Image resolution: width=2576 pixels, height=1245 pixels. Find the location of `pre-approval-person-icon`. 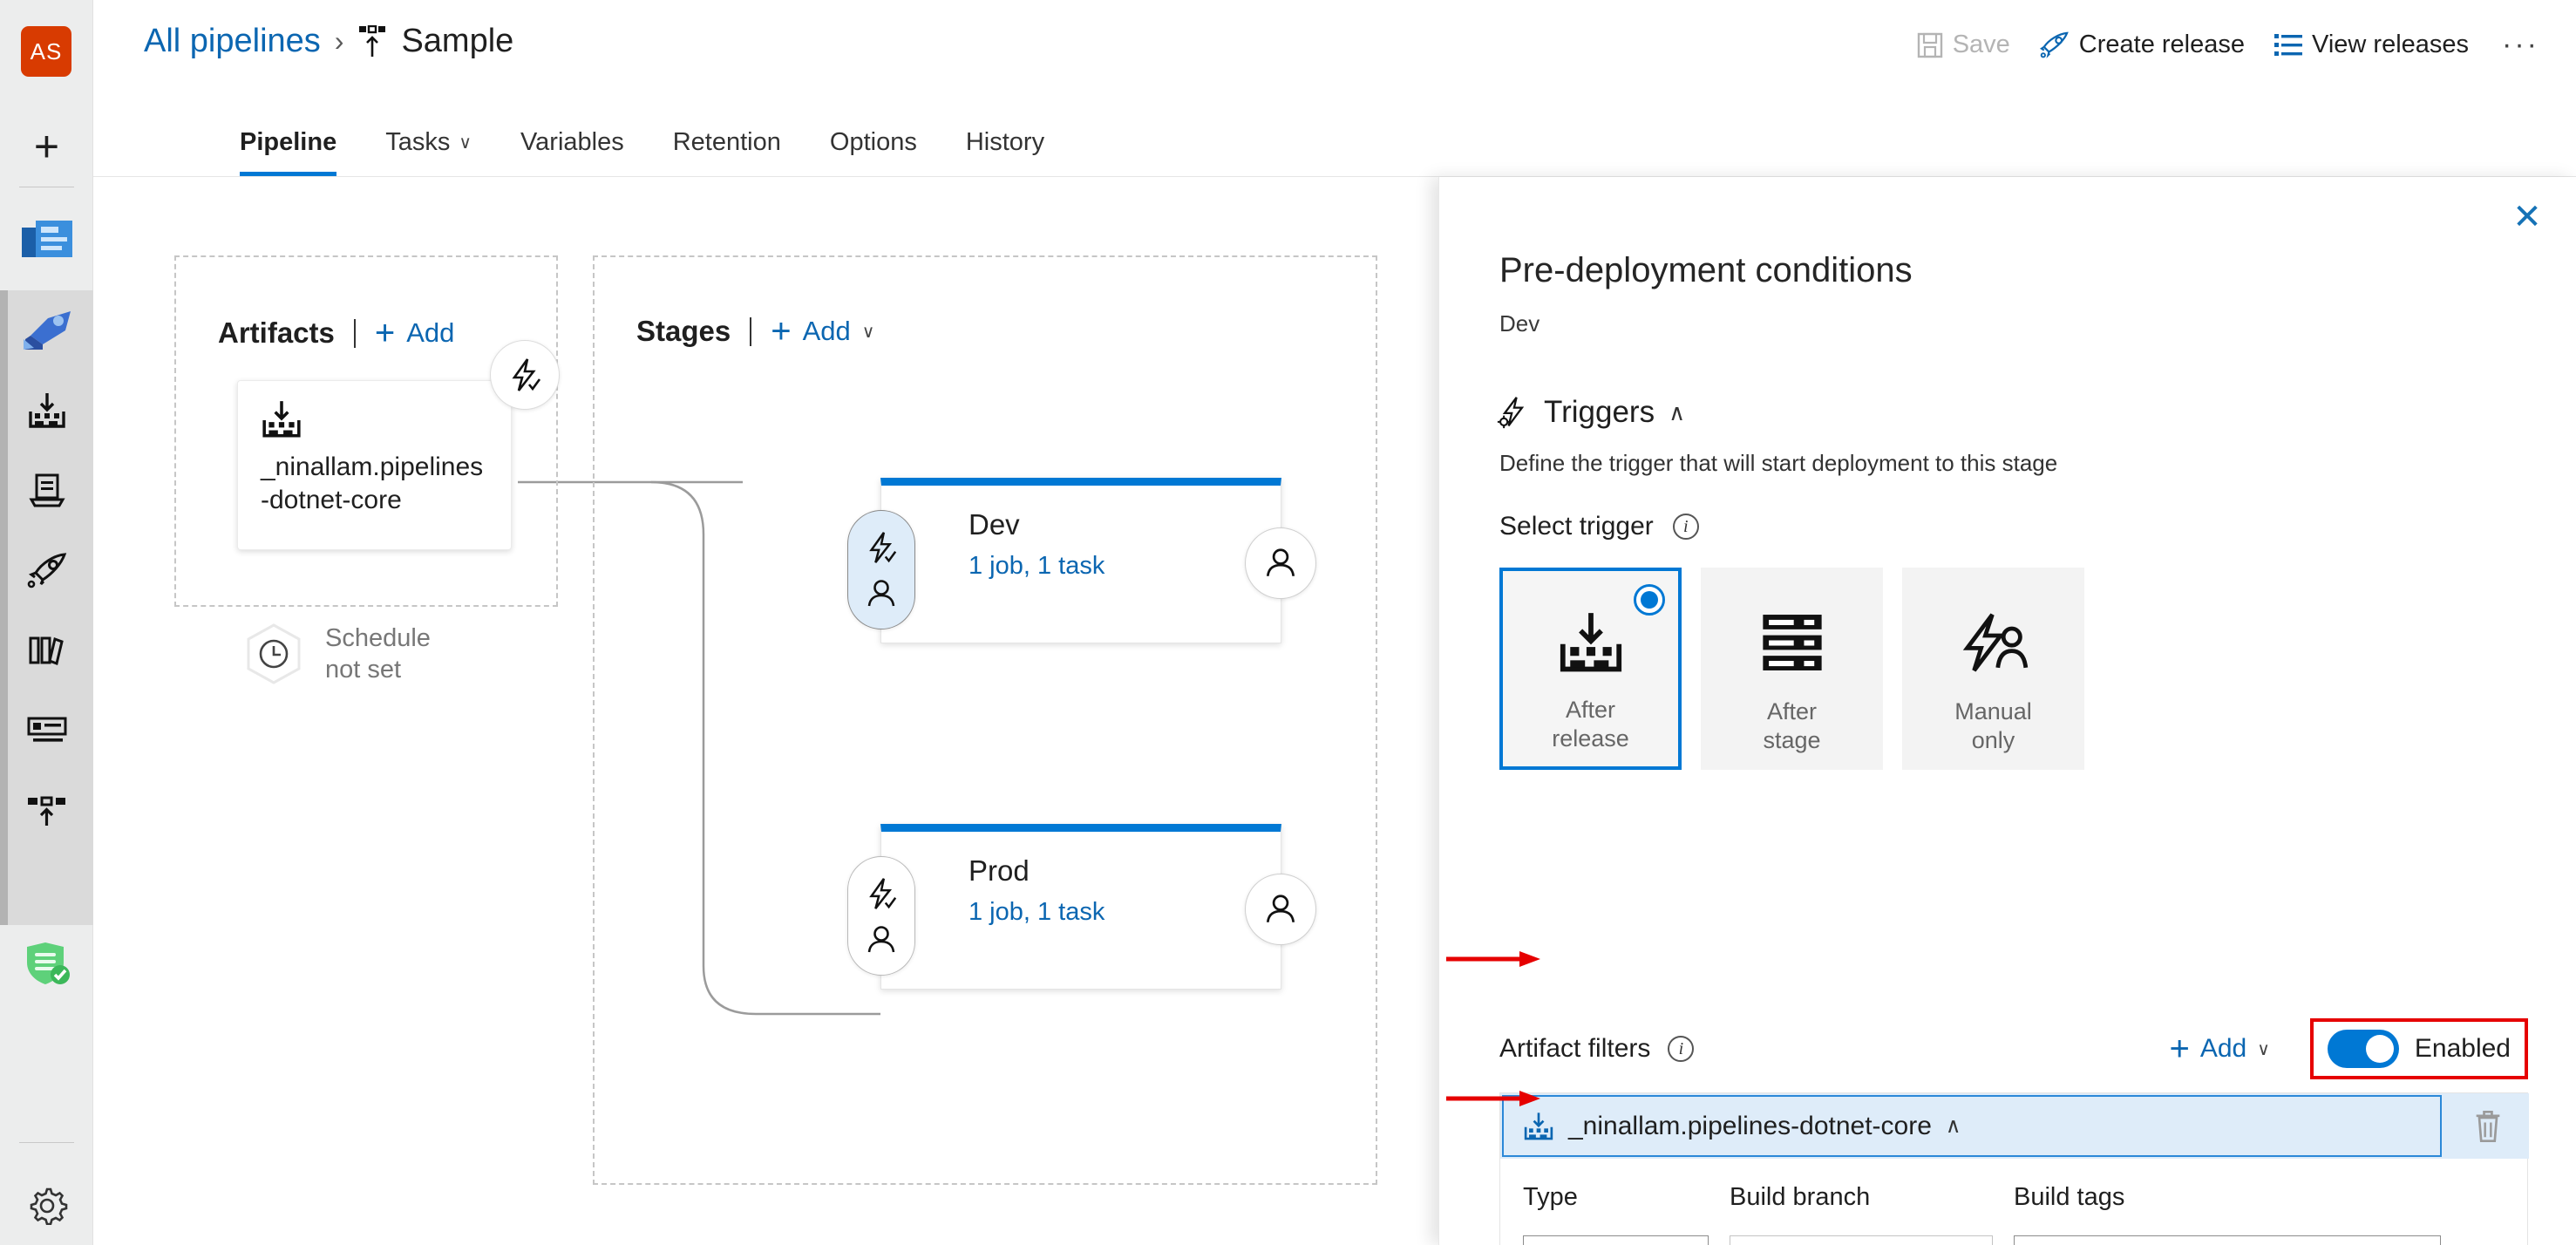

pre-approval-person-icon is located at coordinates (881, 940).